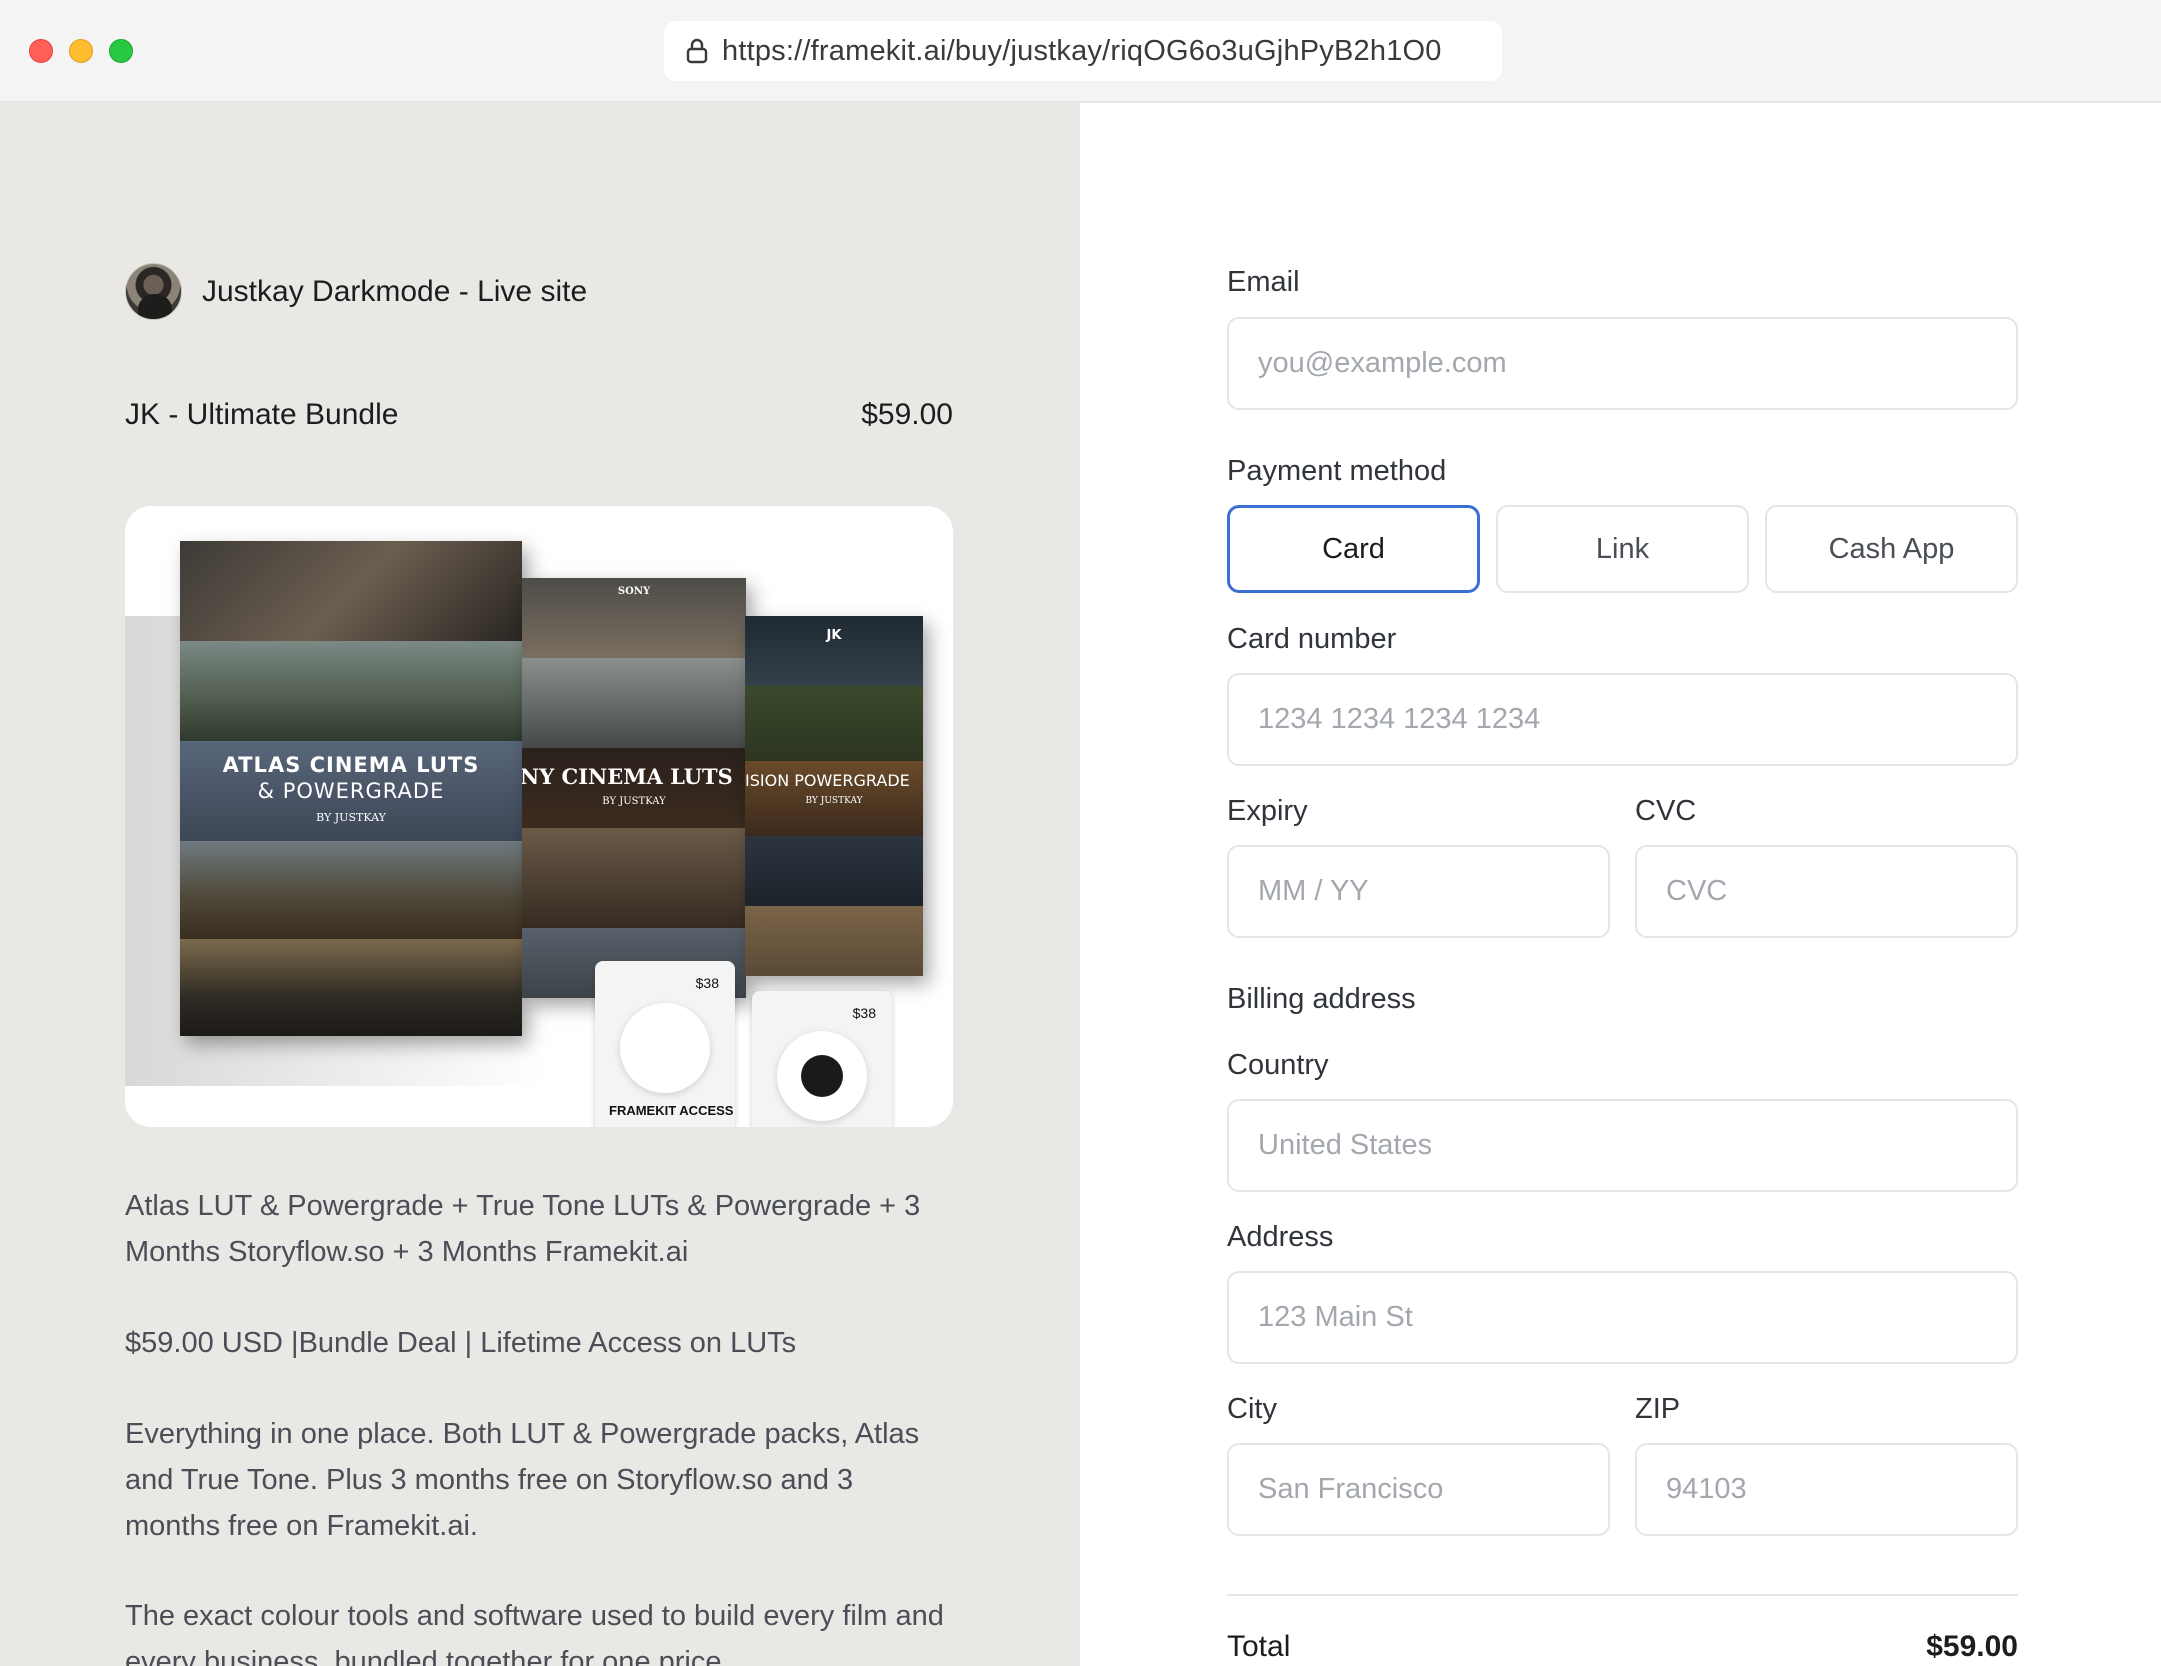  I want to click on framekit-access-card: $38 FRAMEKIT ACCESS, so click(665, 1044).